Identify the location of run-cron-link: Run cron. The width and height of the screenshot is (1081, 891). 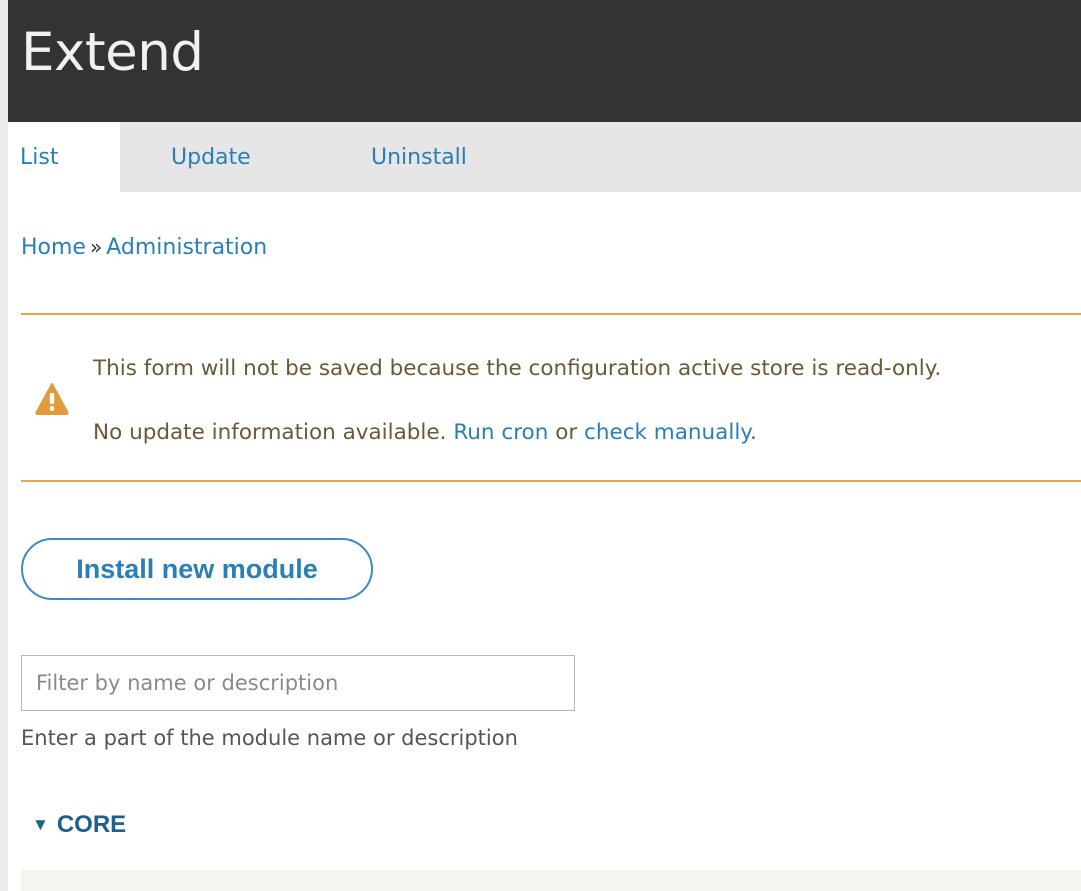
(500, 432).